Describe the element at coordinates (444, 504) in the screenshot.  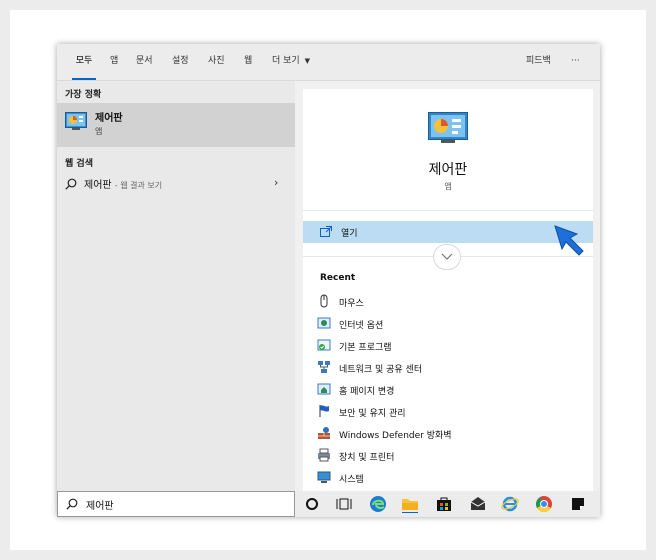
I see `store-icon` at that location.